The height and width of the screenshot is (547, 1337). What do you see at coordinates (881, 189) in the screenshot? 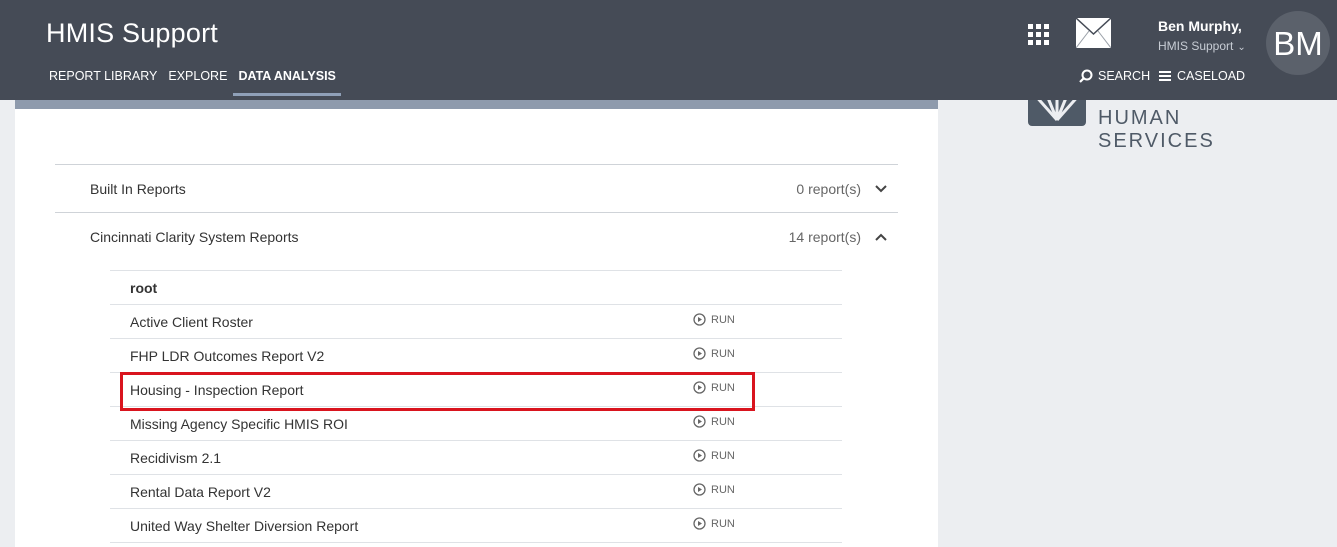
I see `chevron-down-icon` at bounding box center [881, 189].